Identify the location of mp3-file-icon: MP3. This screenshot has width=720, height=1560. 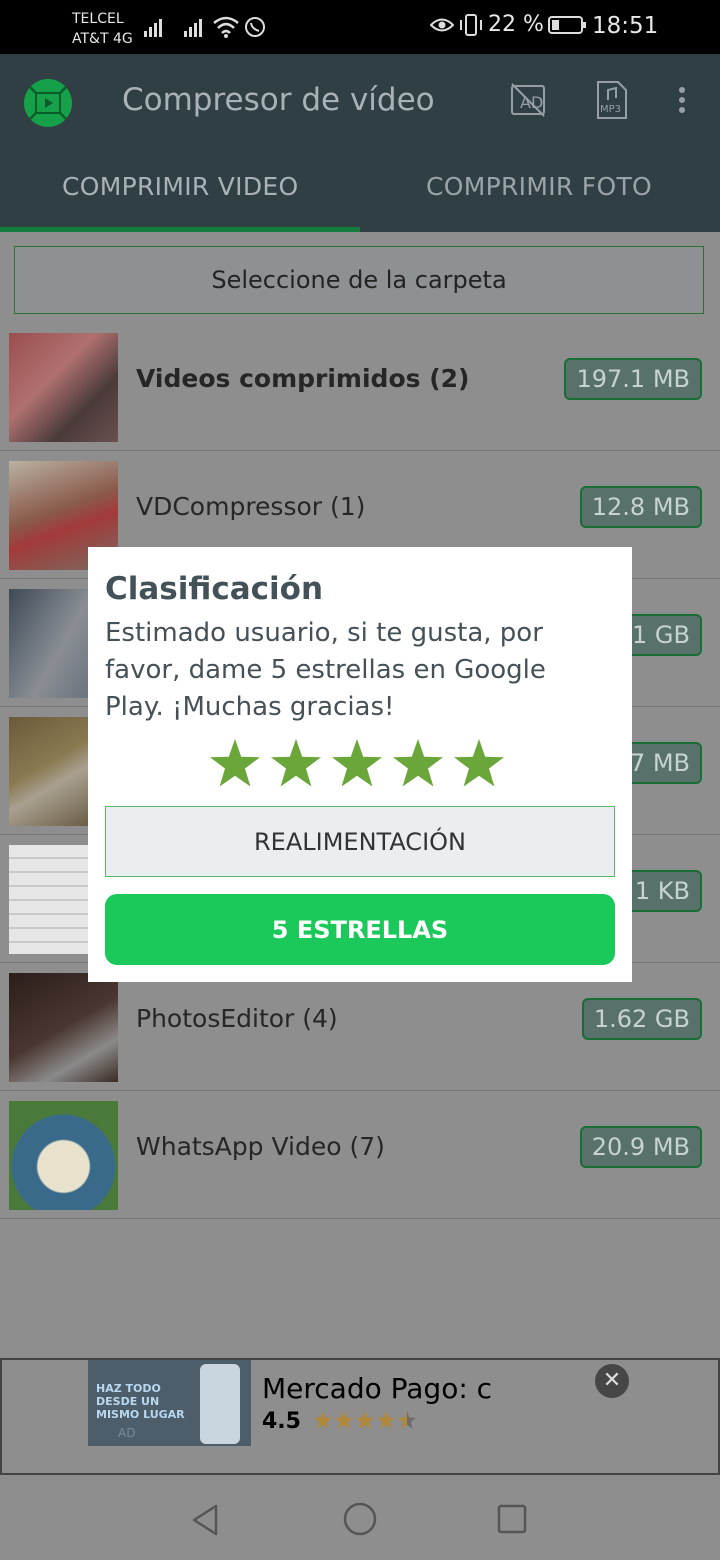
(612, 100).